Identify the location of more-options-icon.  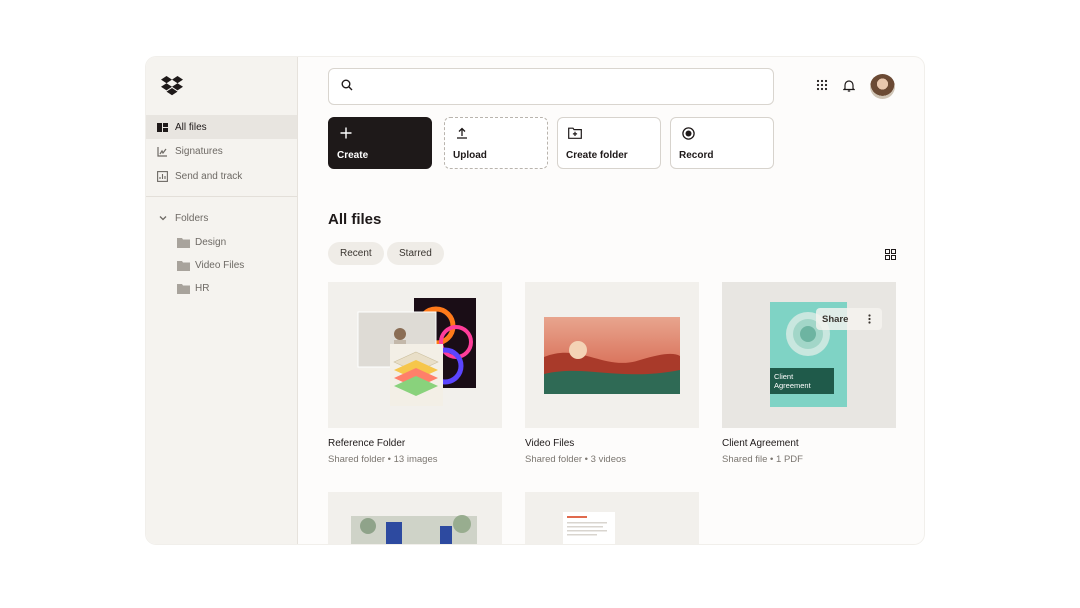
(869, 319).